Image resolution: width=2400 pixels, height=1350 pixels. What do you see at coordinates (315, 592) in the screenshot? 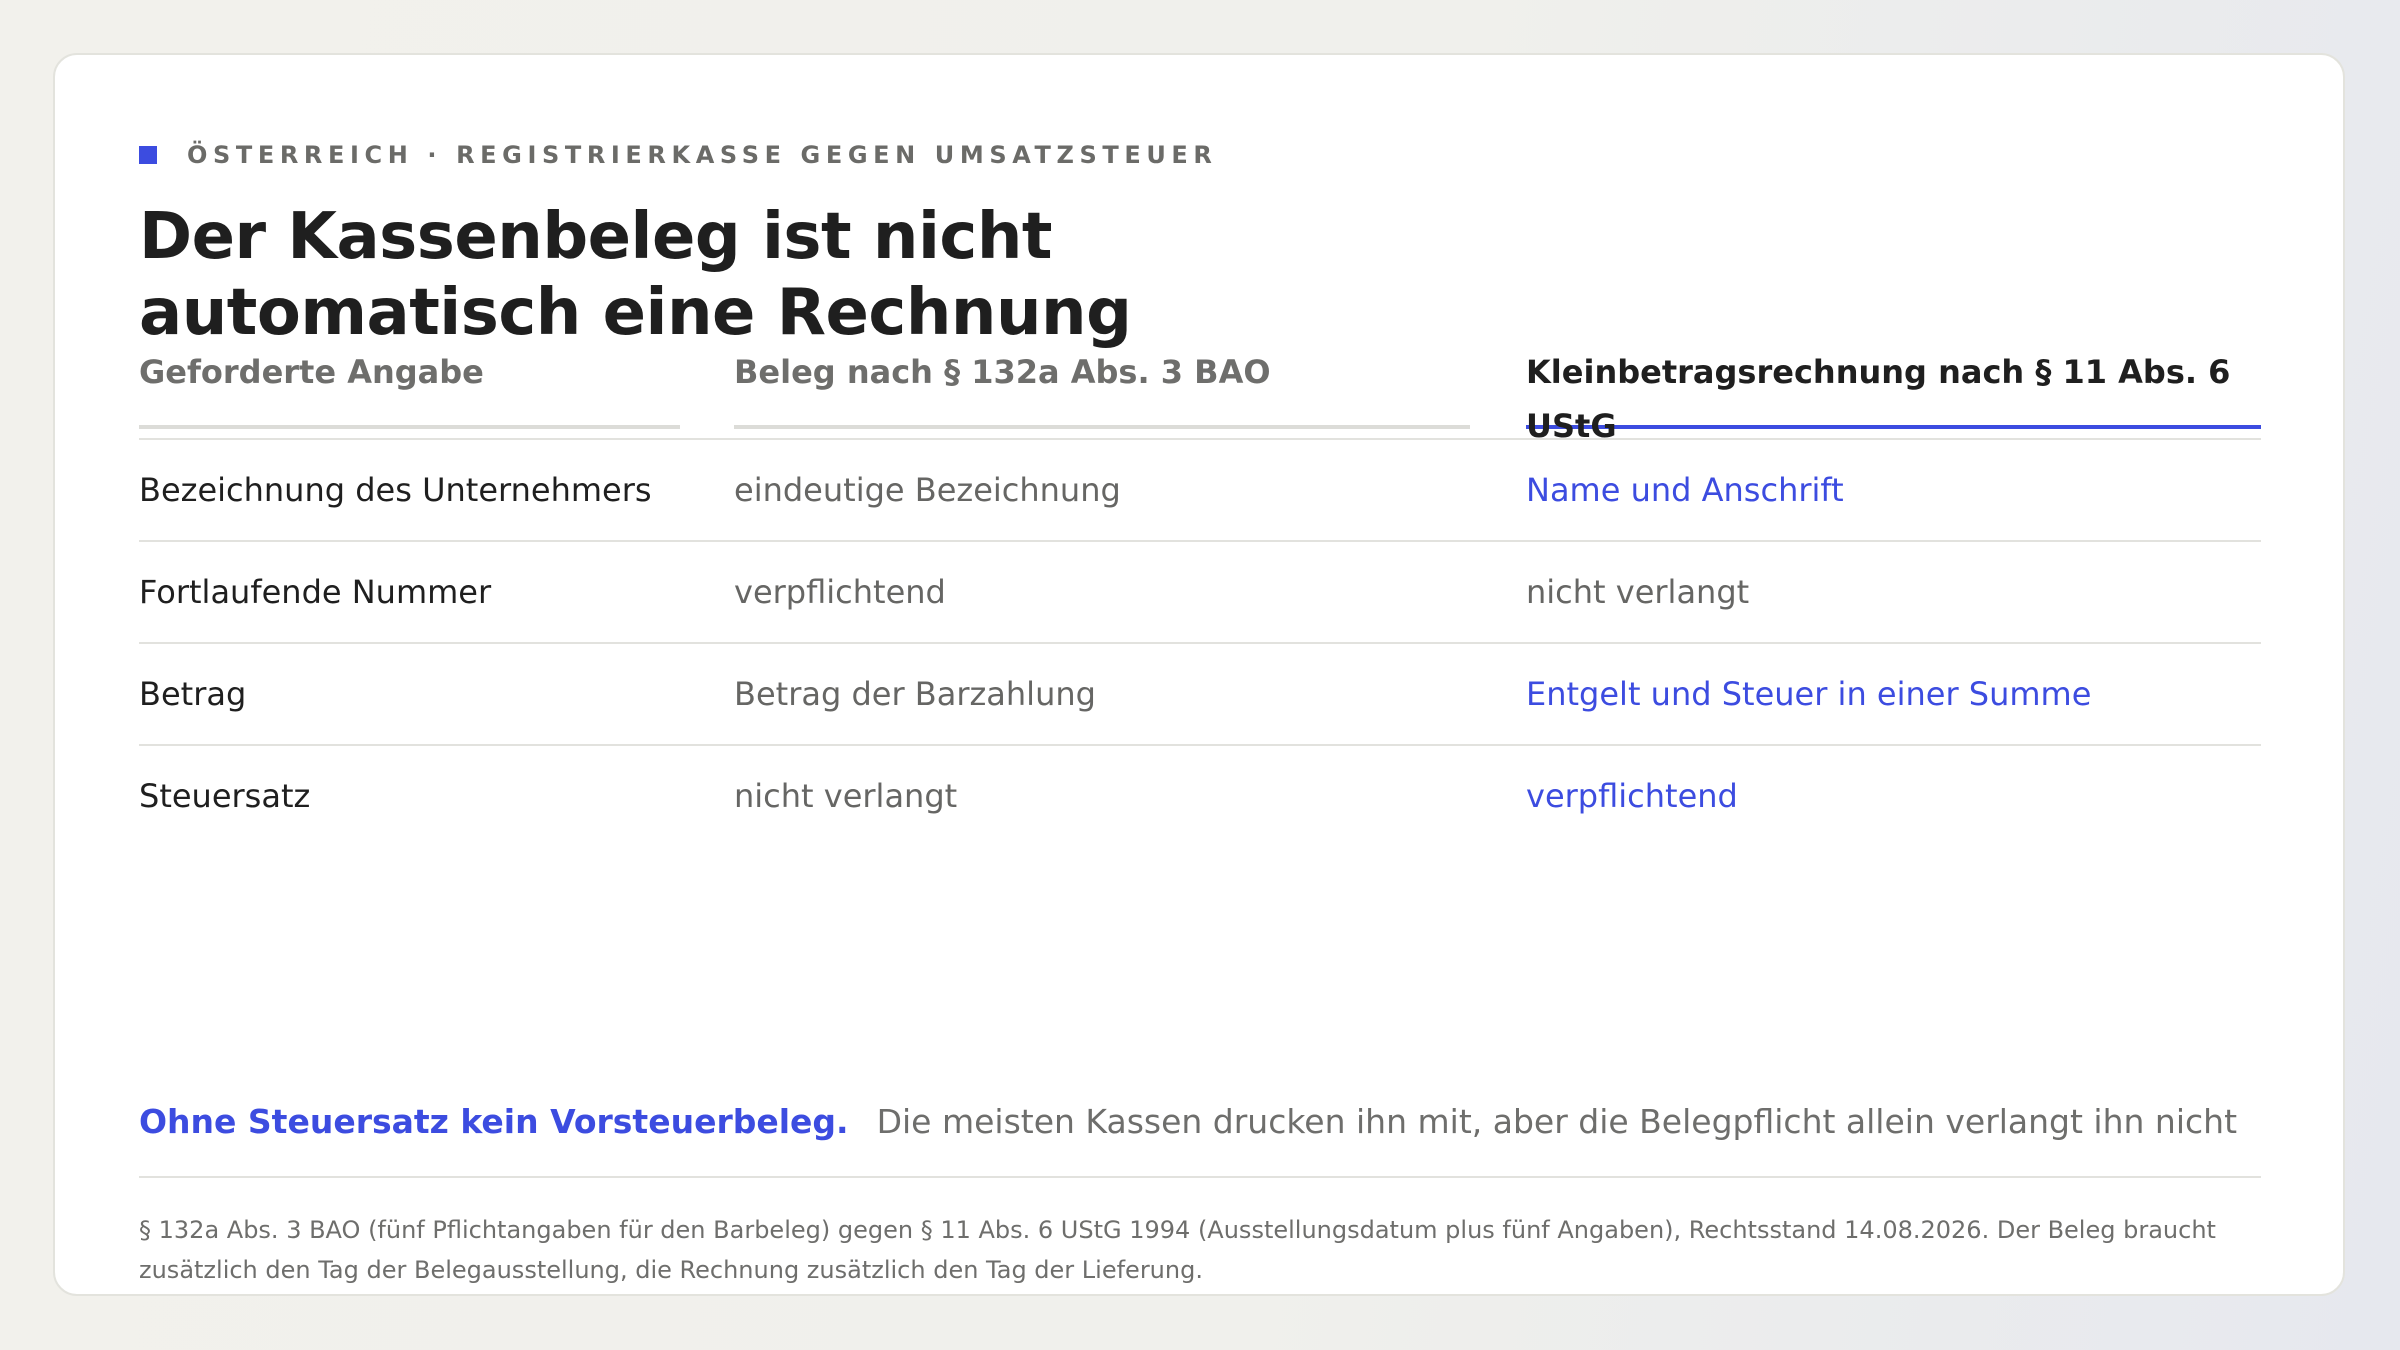
I see `row-label: Fortlaufende Nummer` at bounding box center [315, 592].